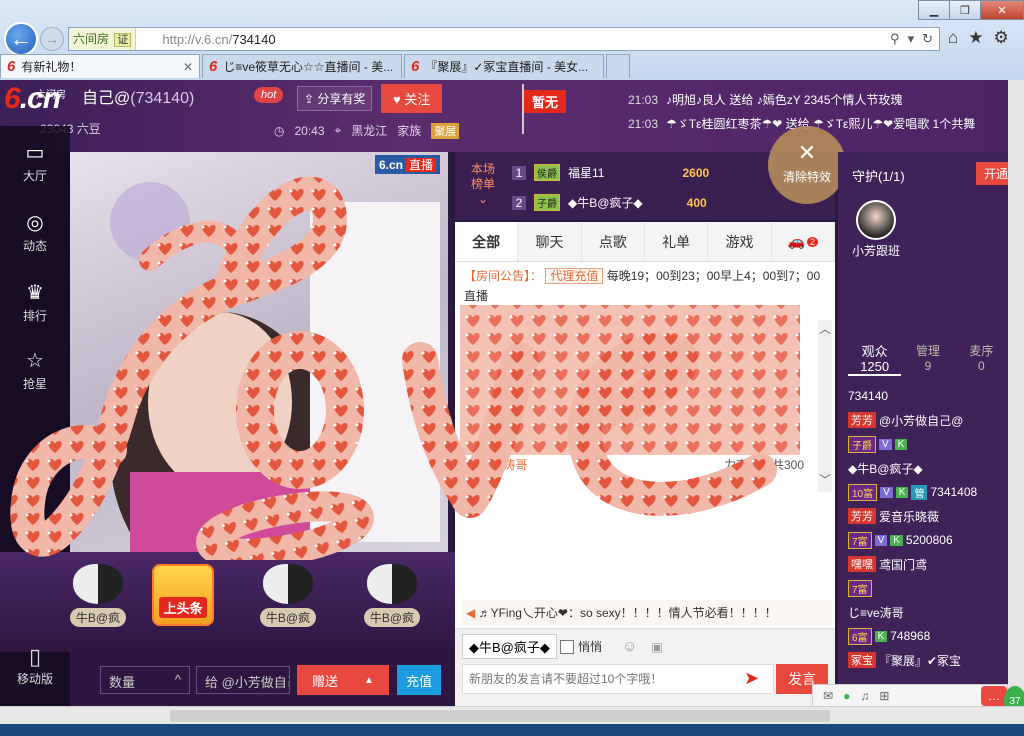  What do you see at coordinates (35, 673) in the screenshot?
I see `mobile-version-link: ▯ 移动版` at bounding box center [35, 673].